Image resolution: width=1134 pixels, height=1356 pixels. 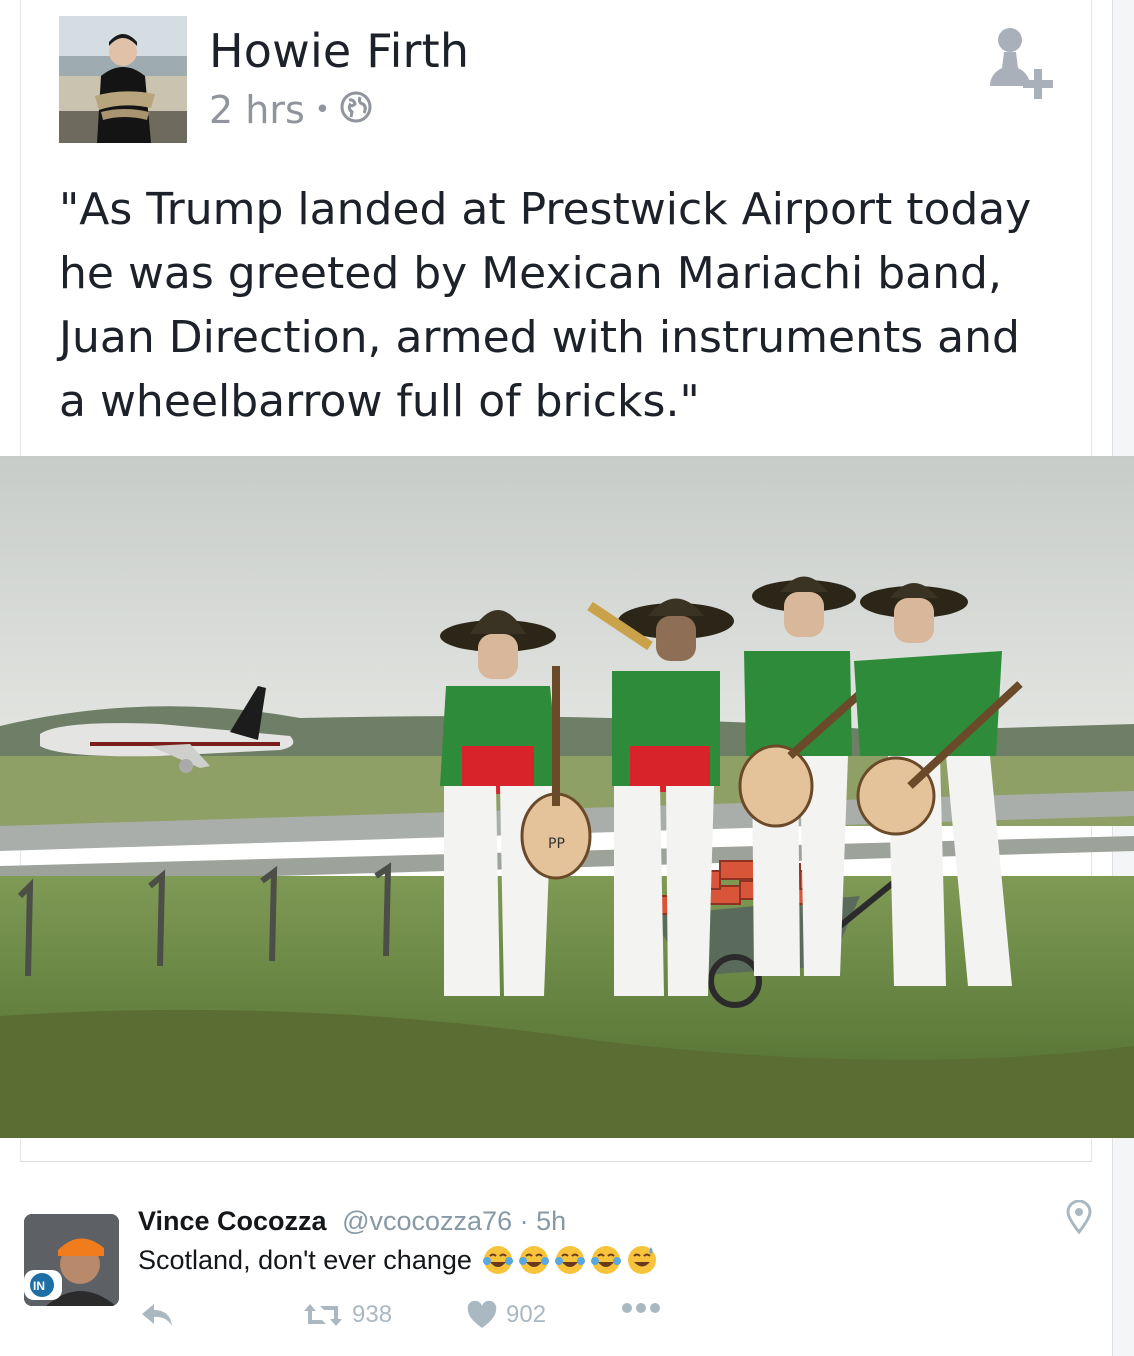 What do you see at coordinates (323, 1315) in the screenshot?
I see `retweet-icon` at bounding box center [323, 1315].